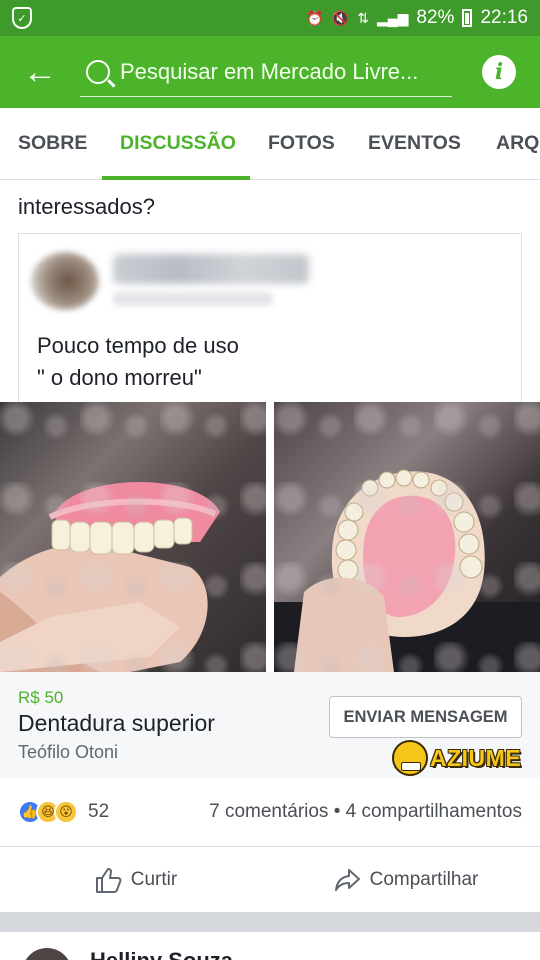 This screenshot has height=960, width=540. I want to click on tab-eventos: EVENTOS, so click(414, 144).